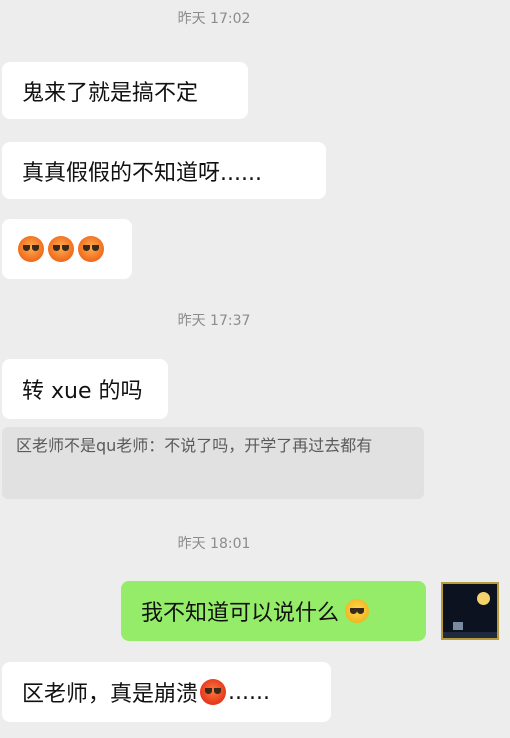 This screenshot has height=738, width=510. Describe the element at coordinates (110, 694) in the screenshot. I see `message-text: 区老师，真是崩溃` at that location.